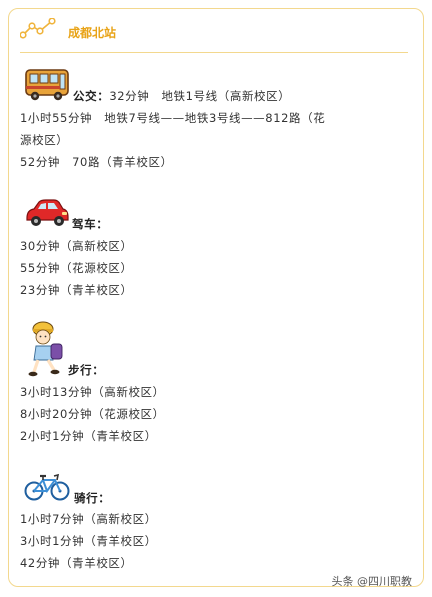 The image size is (432, 597). Describe the element at coordinates (76, 563) in the screenshot. I see `bike-time-3: 42分钟（青羊校区）` at that location.